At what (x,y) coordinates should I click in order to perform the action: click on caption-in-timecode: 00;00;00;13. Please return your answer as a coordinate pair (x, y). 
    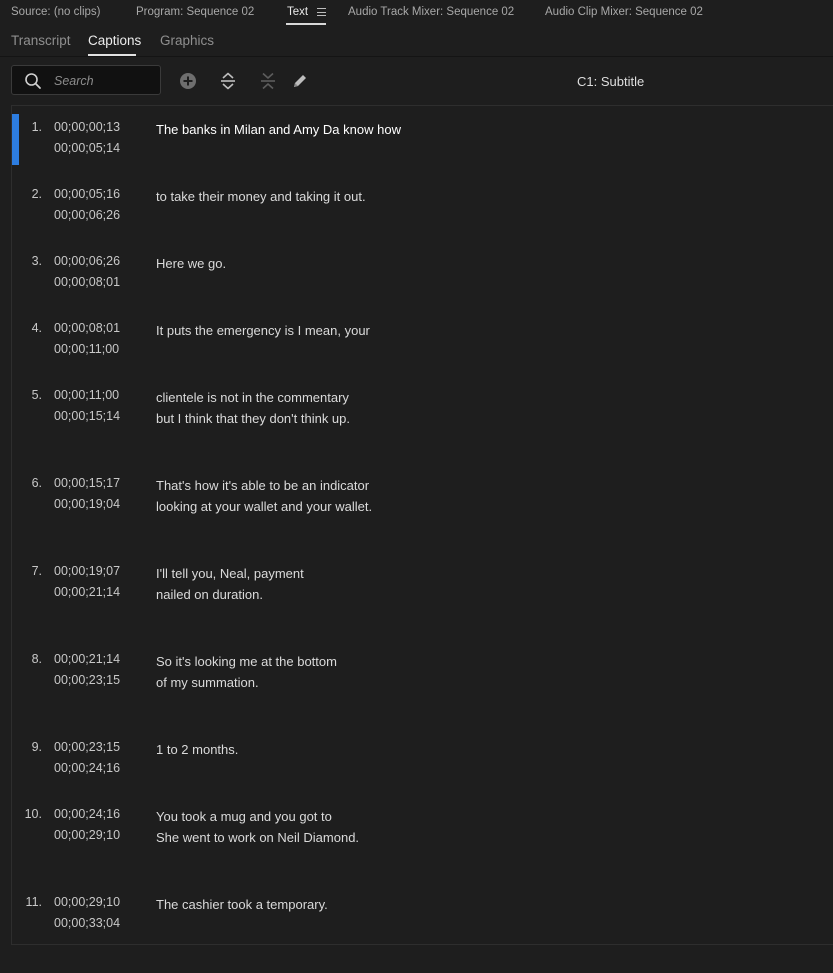
    Looking at the image, I should click on (87, 127).